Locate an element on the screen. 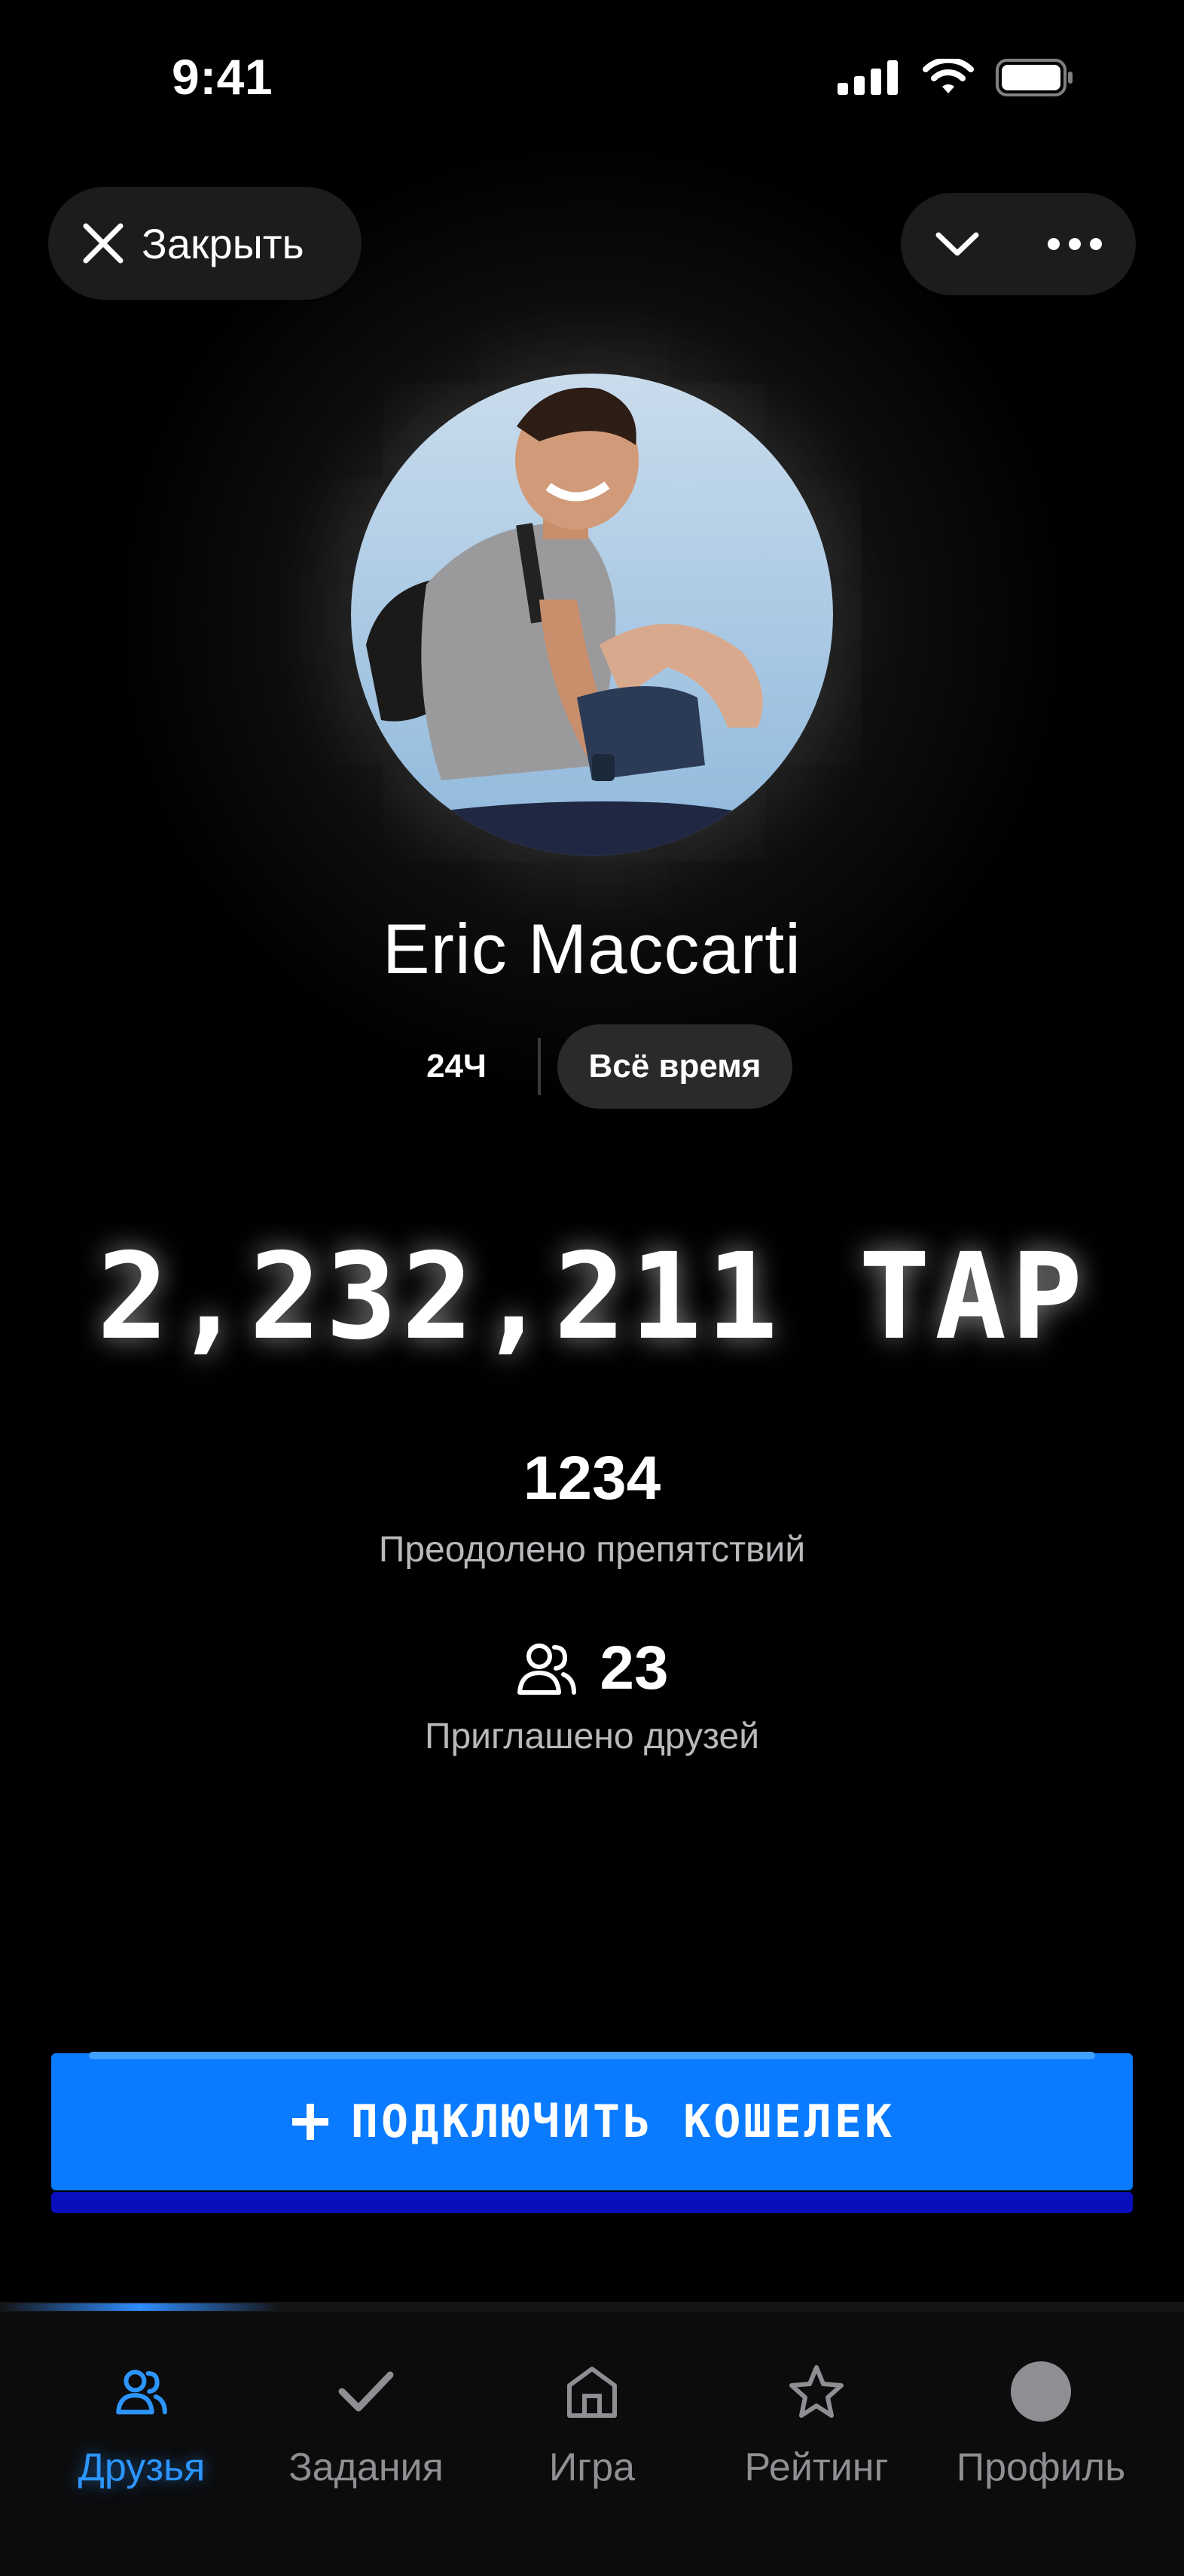 The height and width of the screenshot is (2576, 1184). tab-friends-label: Друзья is located at coordinates (142, 2468).